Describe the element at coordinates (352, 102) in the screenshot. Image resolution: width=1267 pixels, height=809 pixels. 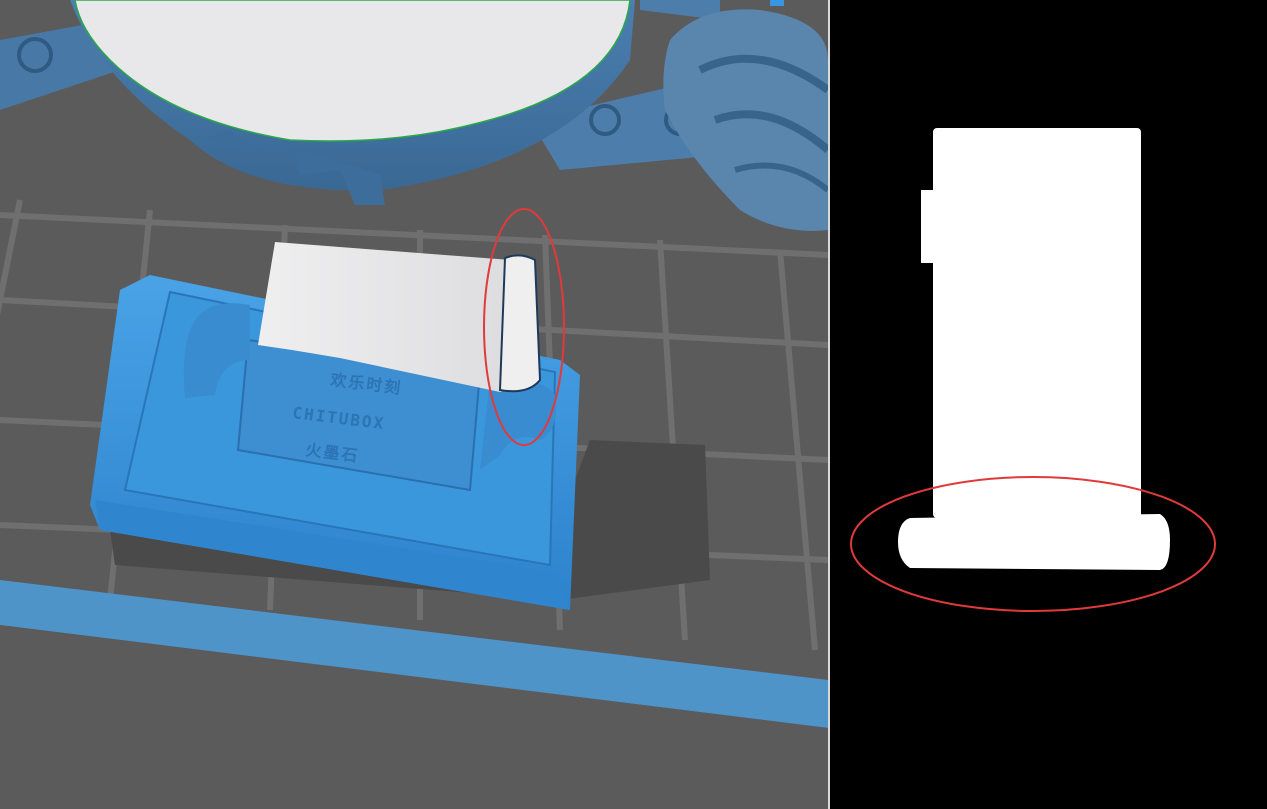
I see `disc-model` at that location.